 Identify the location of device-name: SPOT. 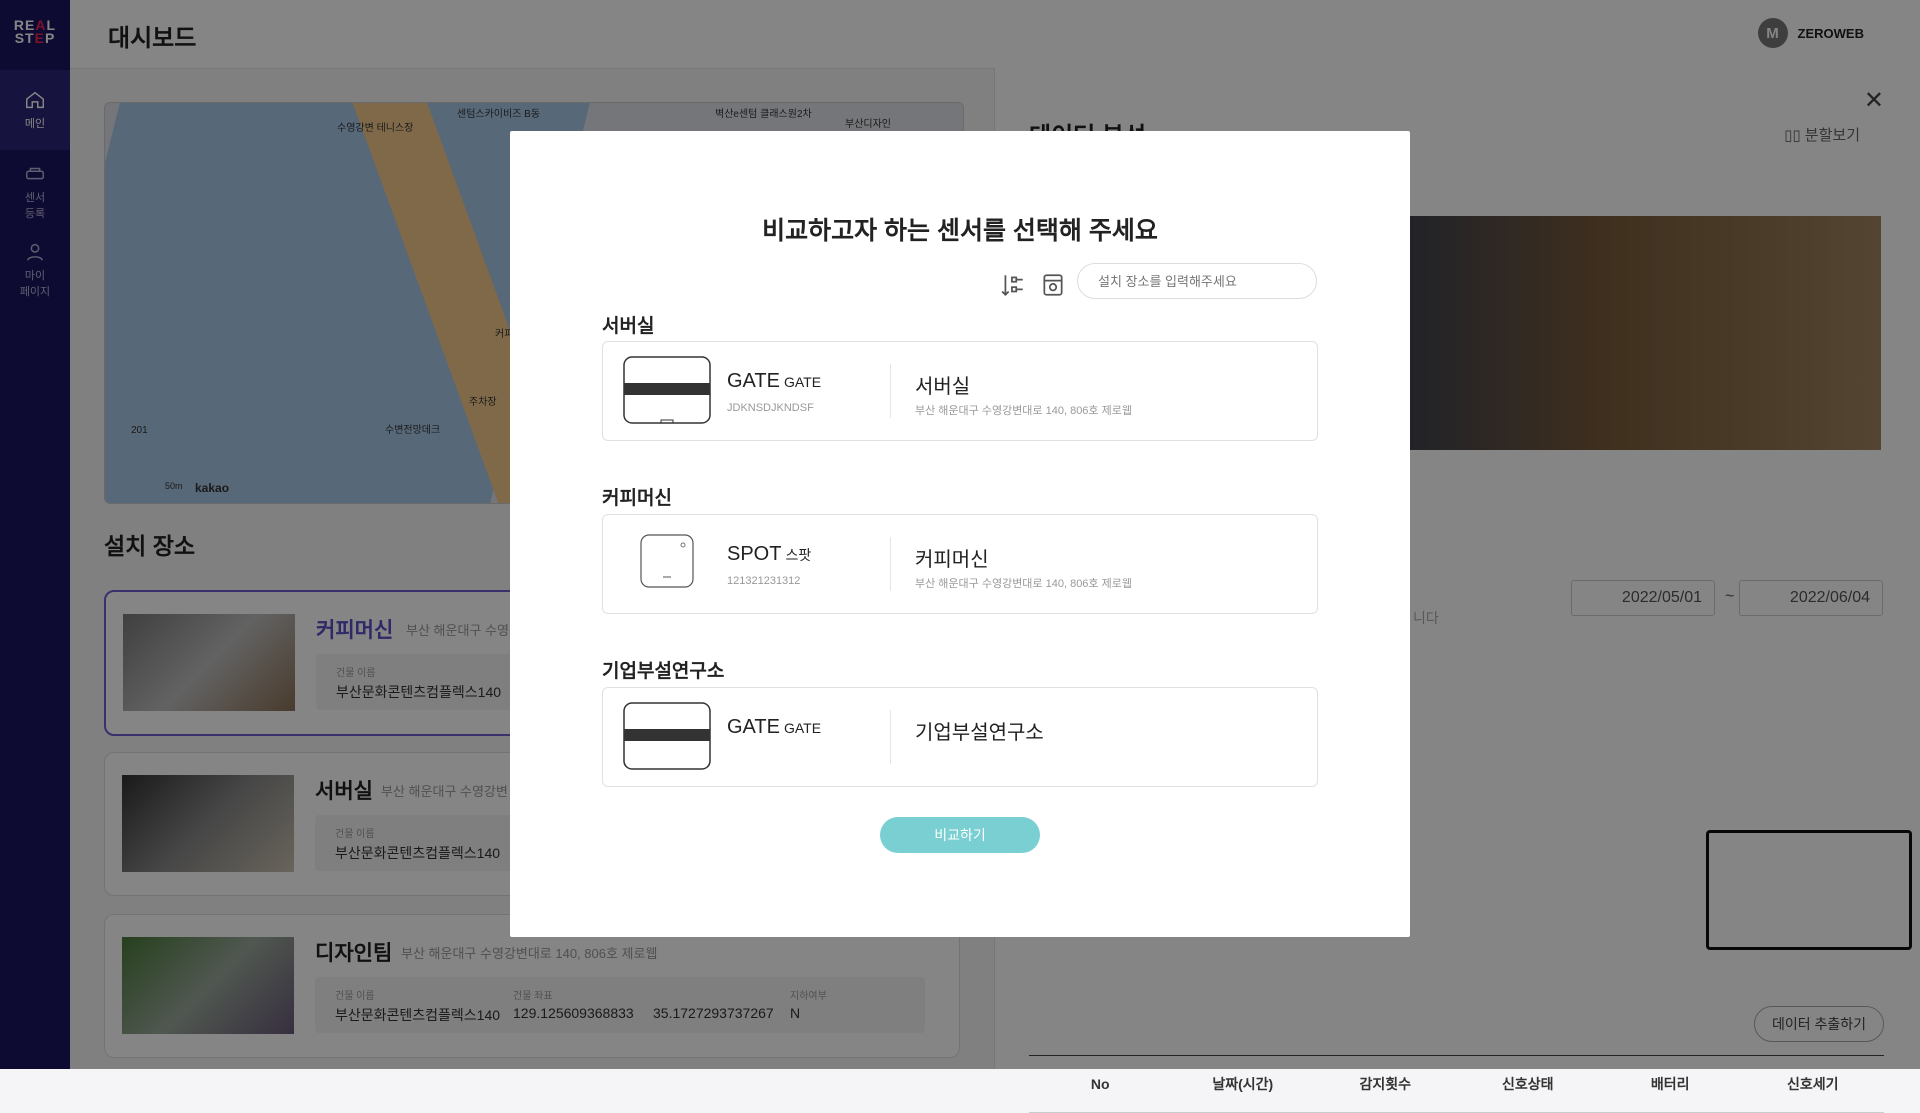
(754, 554).